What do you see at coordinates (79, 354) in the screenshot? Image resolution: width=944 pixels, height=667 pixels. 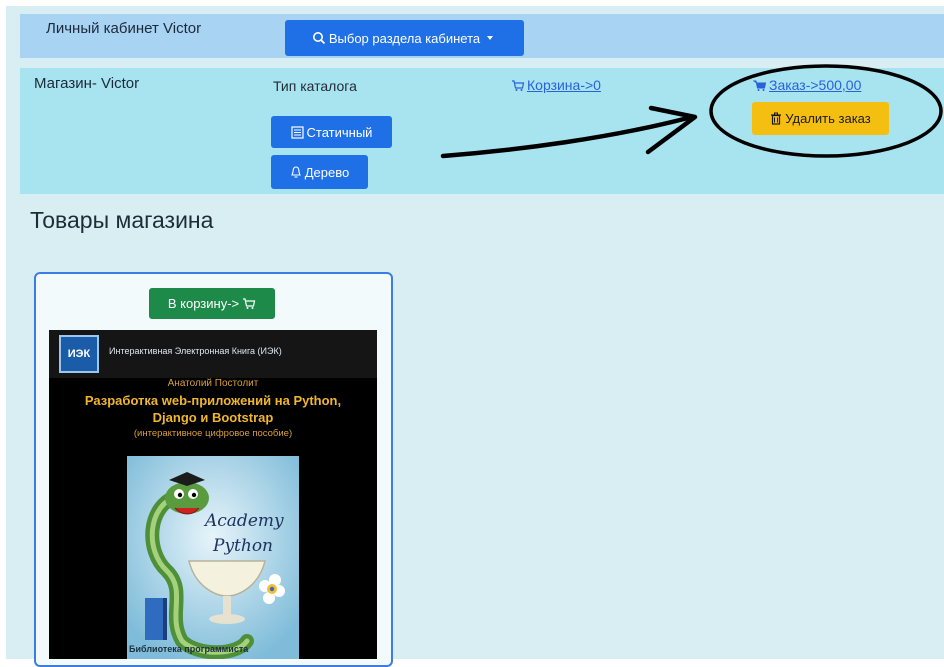 I see `iek-logo: ИЭК` at bounding box center [79, 354].